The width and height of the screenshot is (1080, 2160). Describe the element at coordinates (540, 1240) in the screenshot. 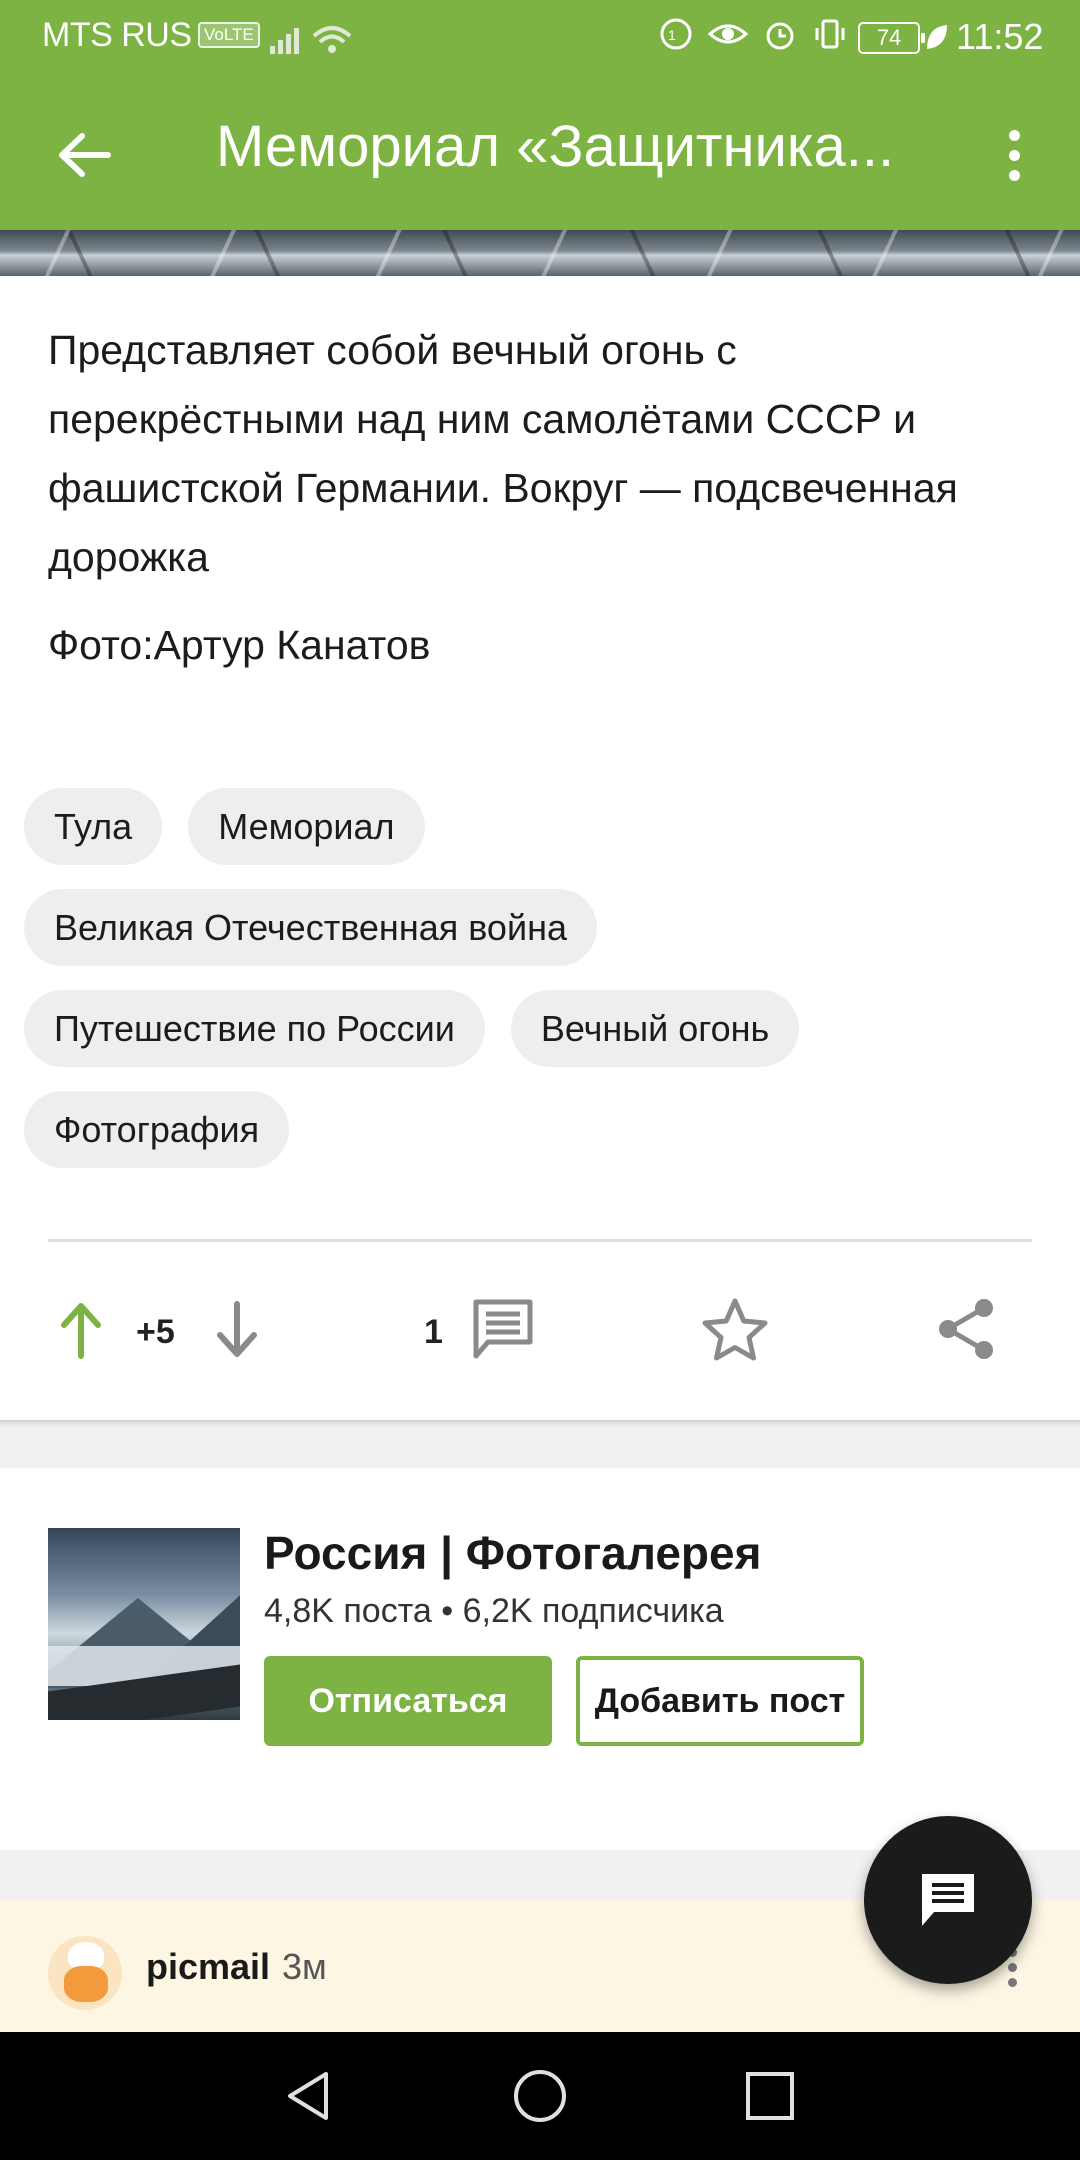

I see `divider` at that location.